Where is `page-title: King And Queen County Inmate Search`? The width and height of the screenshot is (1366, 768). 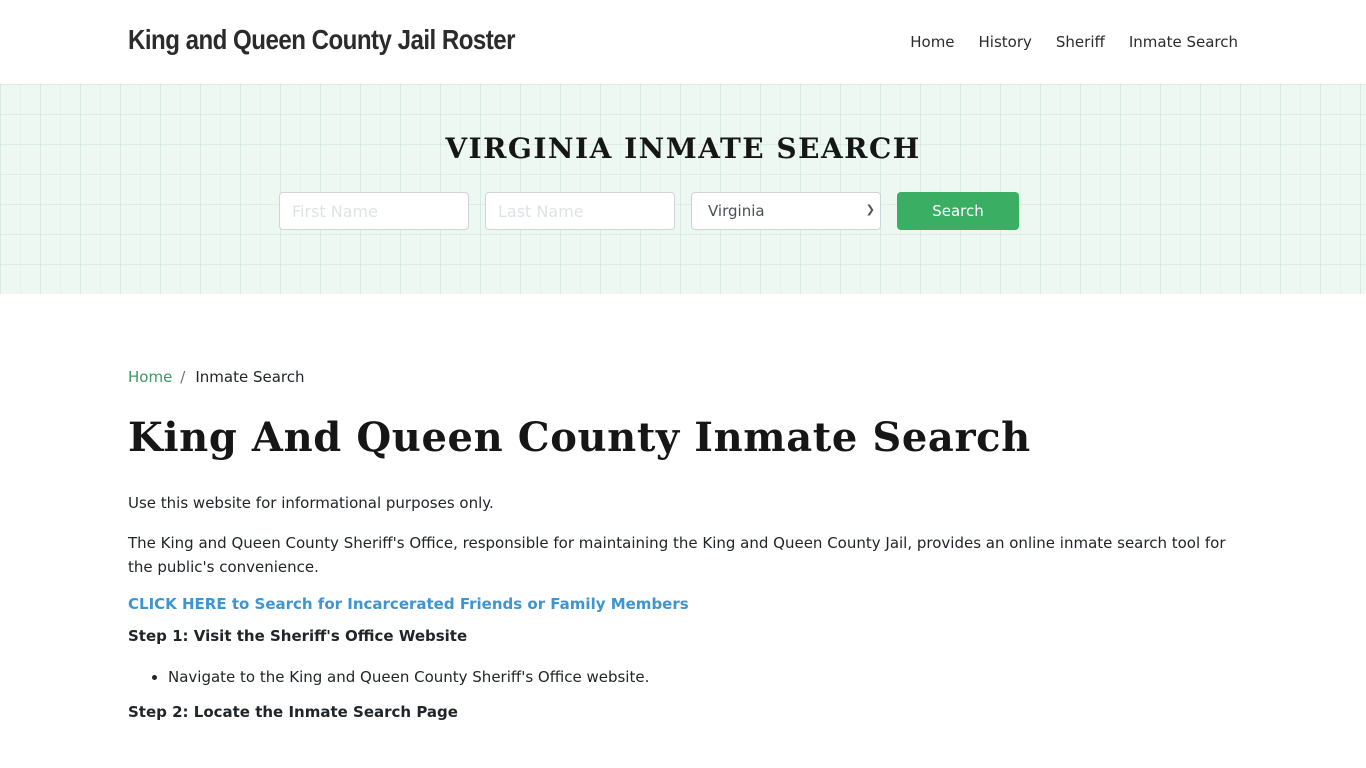
page-title: King And Queen County Inmate Search is located at coordinates (579, 437).